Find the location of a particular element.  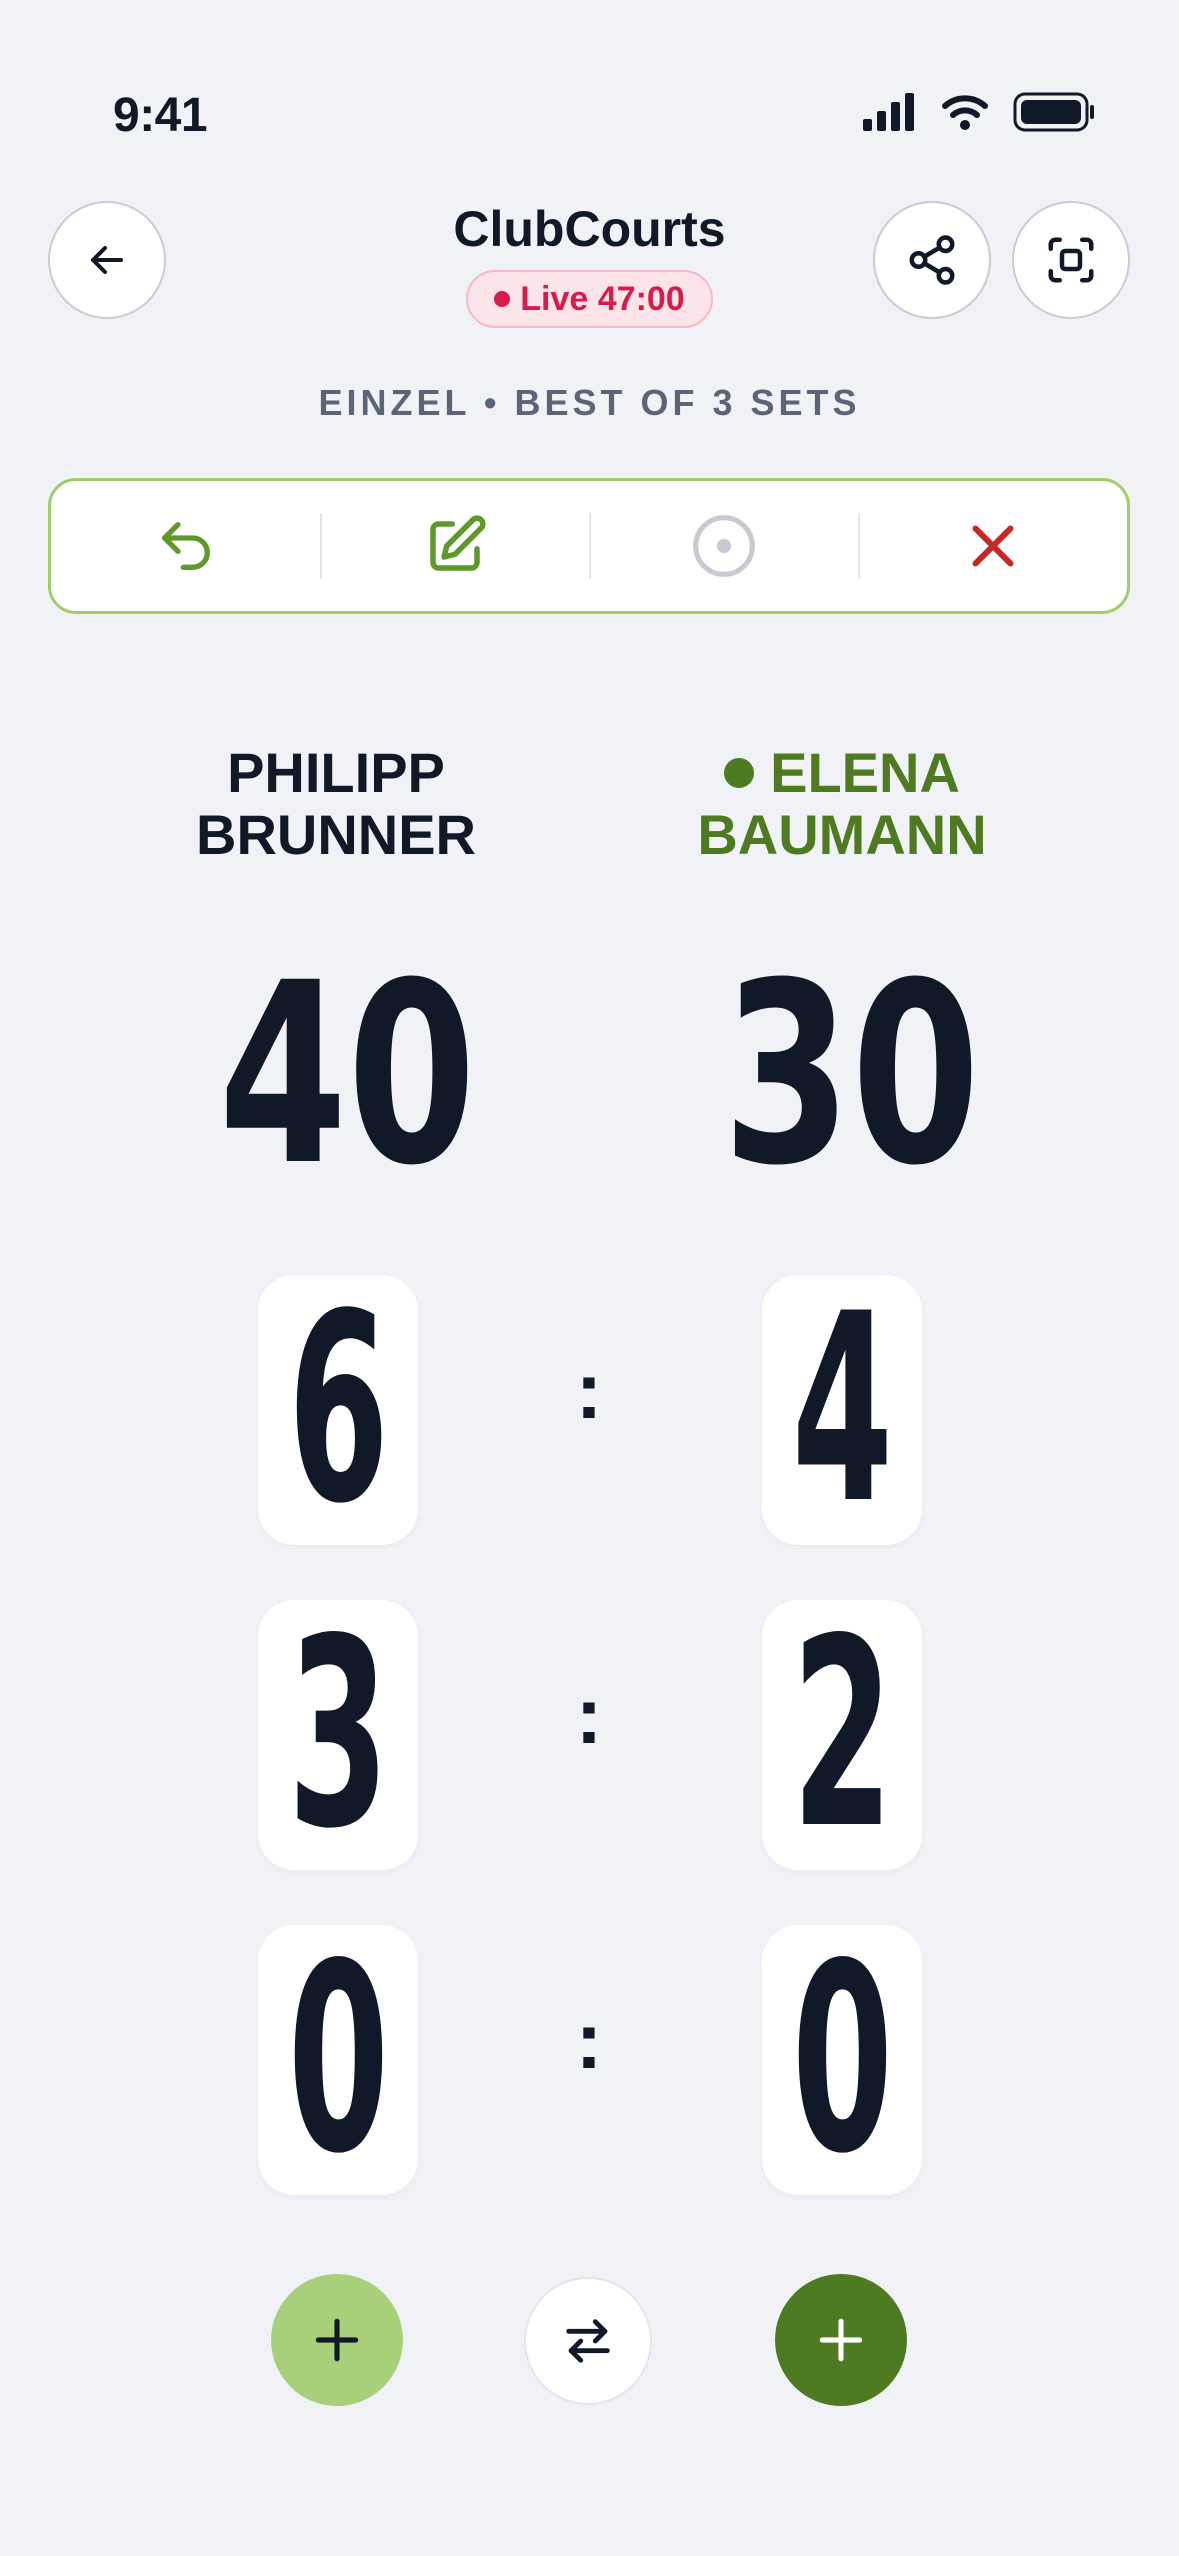

set-1-player-1-score: 6 is located at coordinates (338, 1410).